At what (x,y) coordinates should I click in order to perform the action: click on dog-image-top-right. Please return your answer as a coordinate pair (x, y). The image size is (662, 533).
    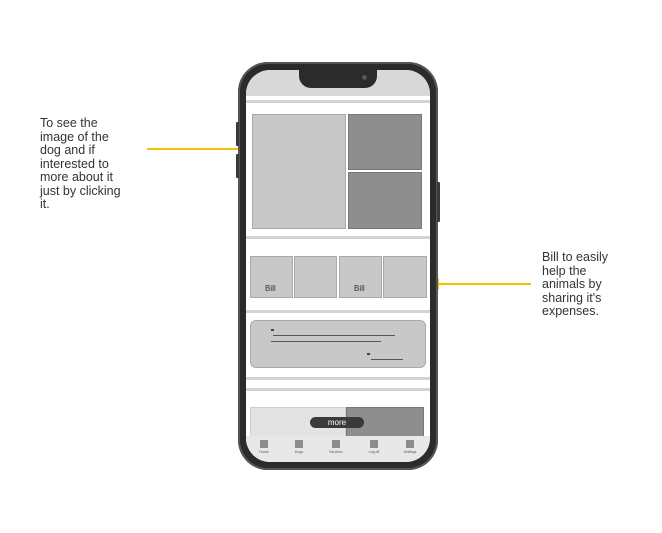
    Looking at the image, I should click on (385, 142).